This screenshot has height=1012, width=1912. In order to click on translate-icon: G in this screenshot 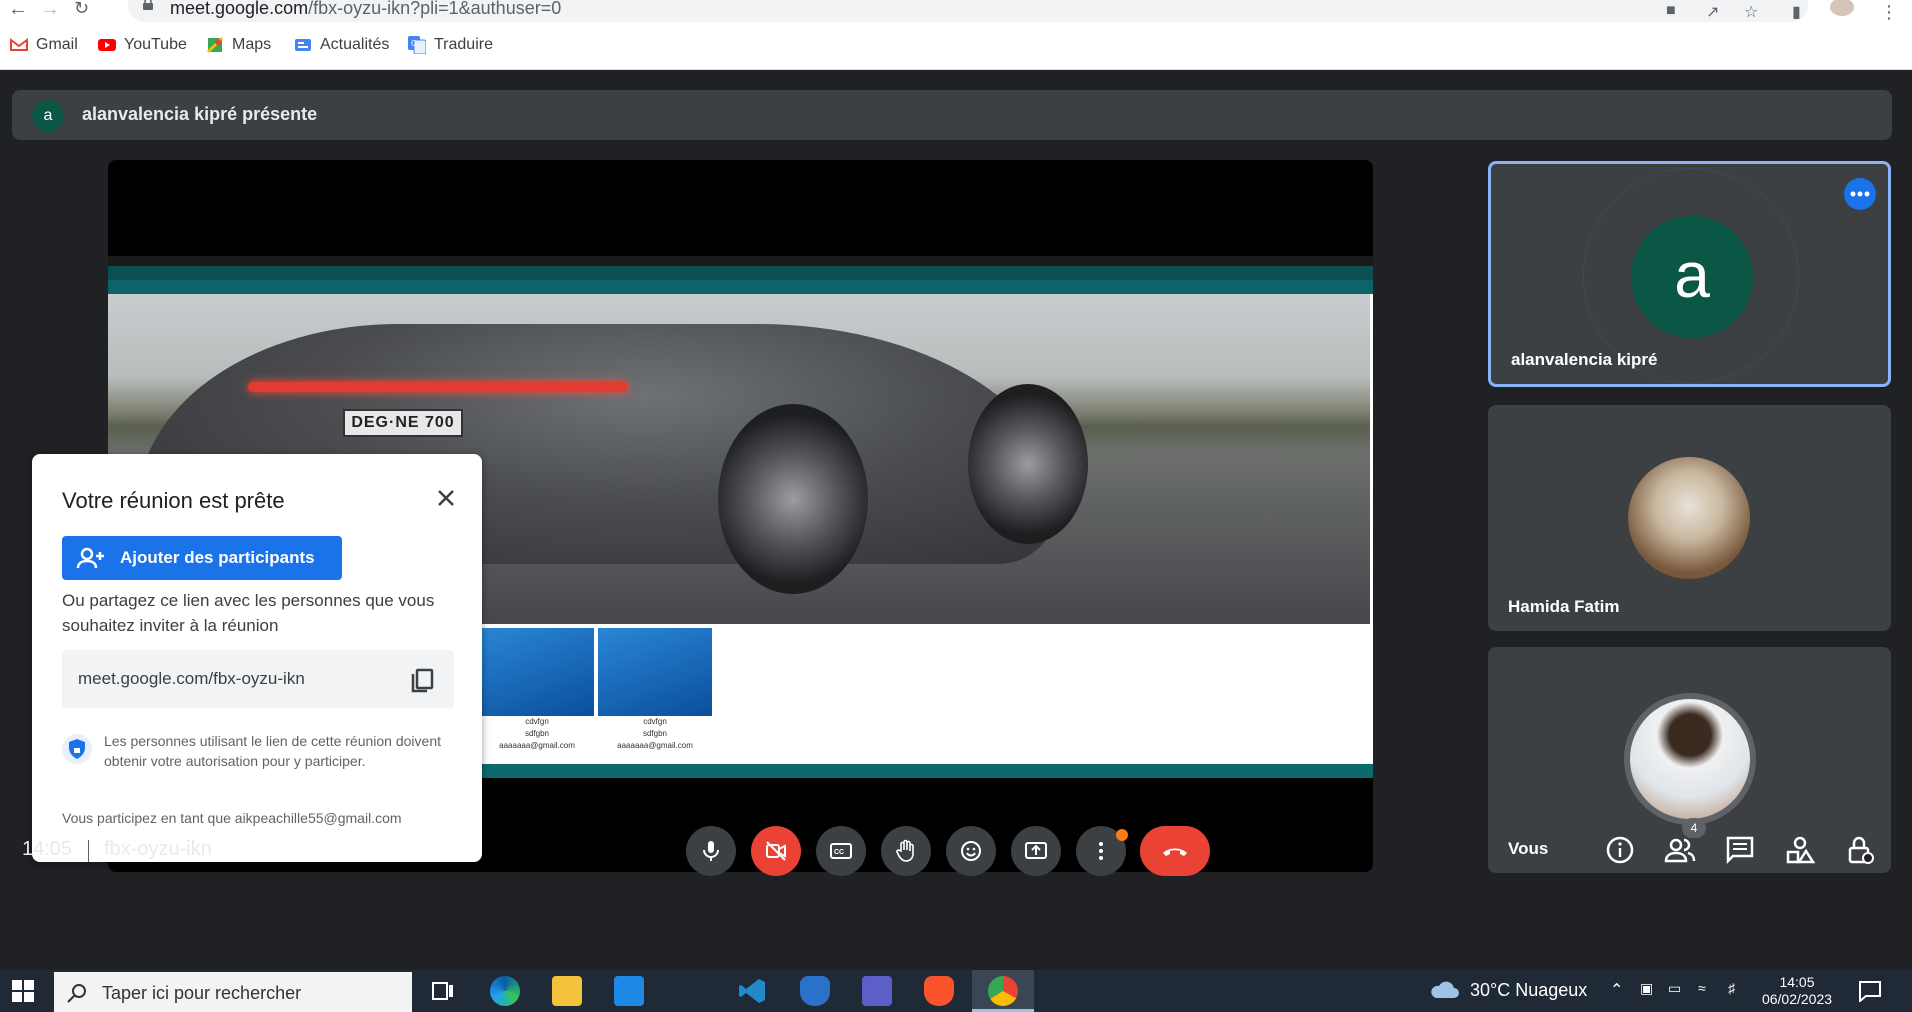, I will do `click(417, 45)`.